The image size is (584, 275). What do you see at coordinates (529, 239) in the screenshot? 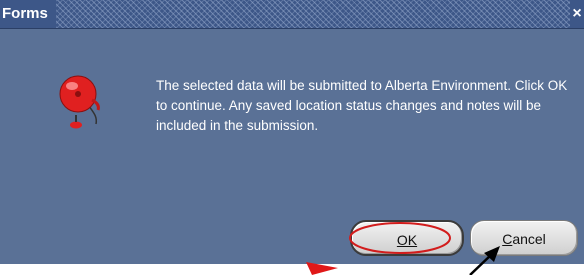
I see `cancel-button-label: ancel` at bounding box center [529, 239].